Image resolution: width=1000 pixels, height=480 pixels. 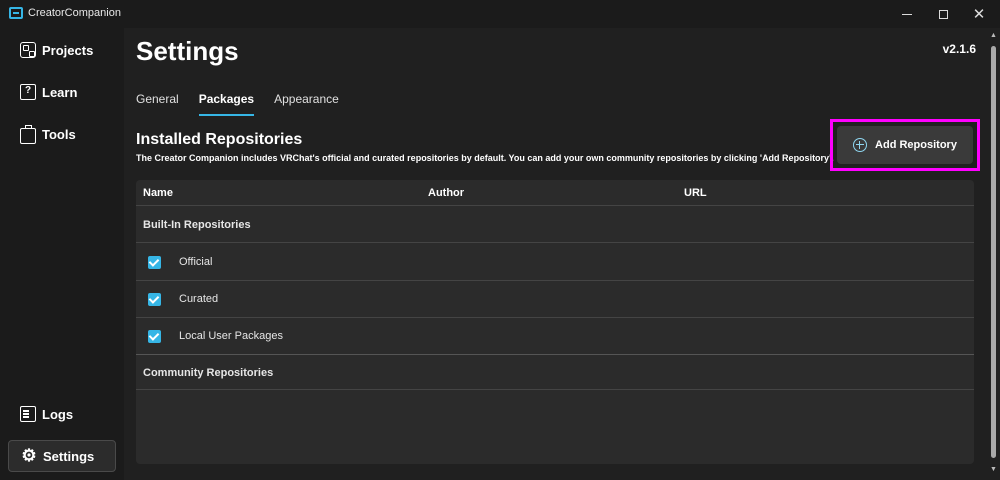 I want to click on builtin-repositories-group: Built-In Repositories, so click(x=555, y=225).